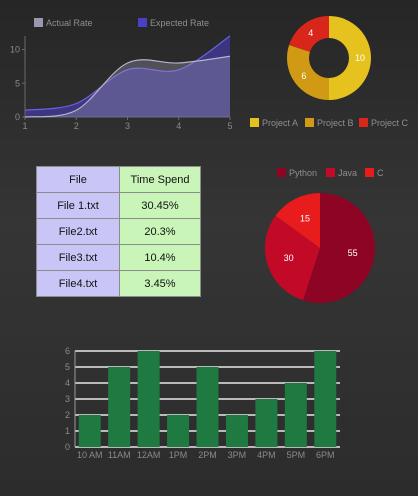 Image resolution: width=418 pixels, height=496 pixels. I want to click on pie-slice-label: 30, so click(289, 258).